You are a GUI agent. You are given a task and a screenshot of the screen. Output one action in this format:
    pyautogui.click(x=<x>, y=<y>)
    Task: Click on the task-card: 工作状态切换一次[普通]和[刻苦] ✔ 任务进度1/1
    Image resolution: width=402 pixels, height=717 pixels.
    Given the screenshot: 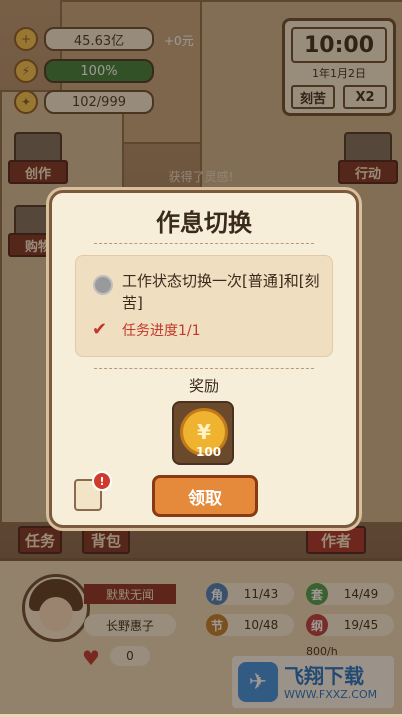 What is the action you would take?
    pyautogui.click(x=204, y=306)
    